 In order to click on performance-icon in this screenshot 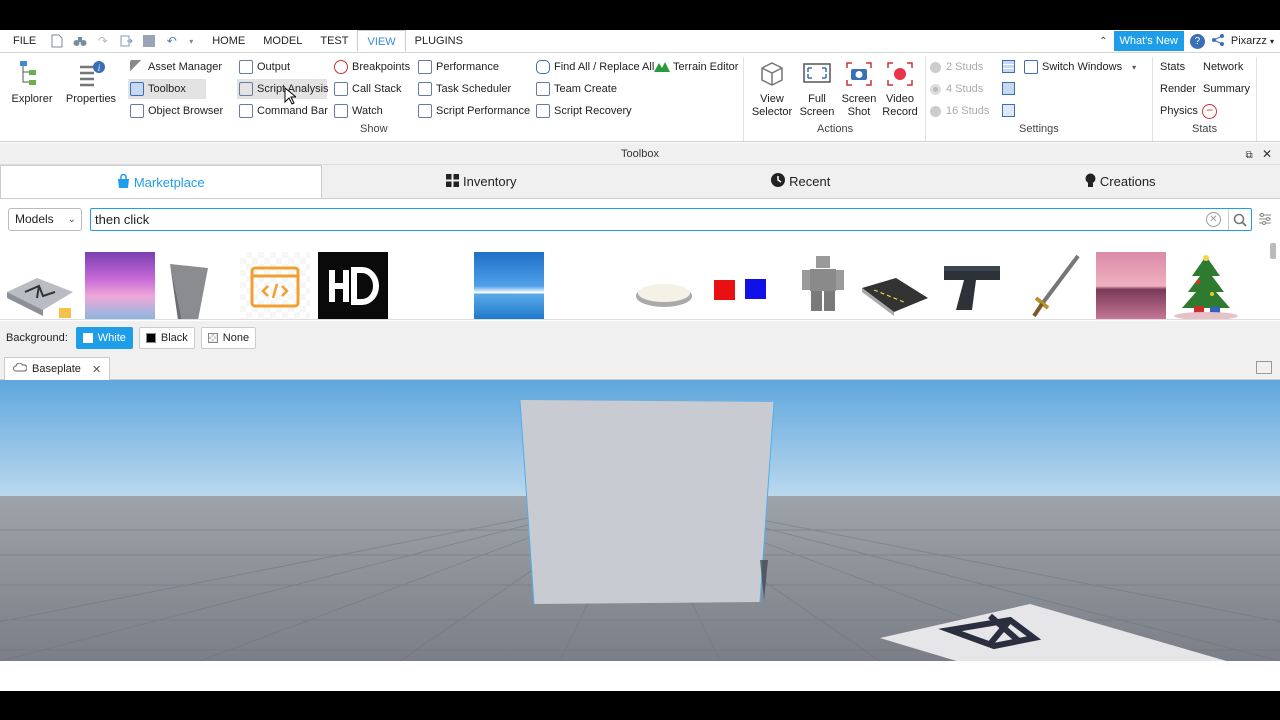, I will do `click(425, 67)`.